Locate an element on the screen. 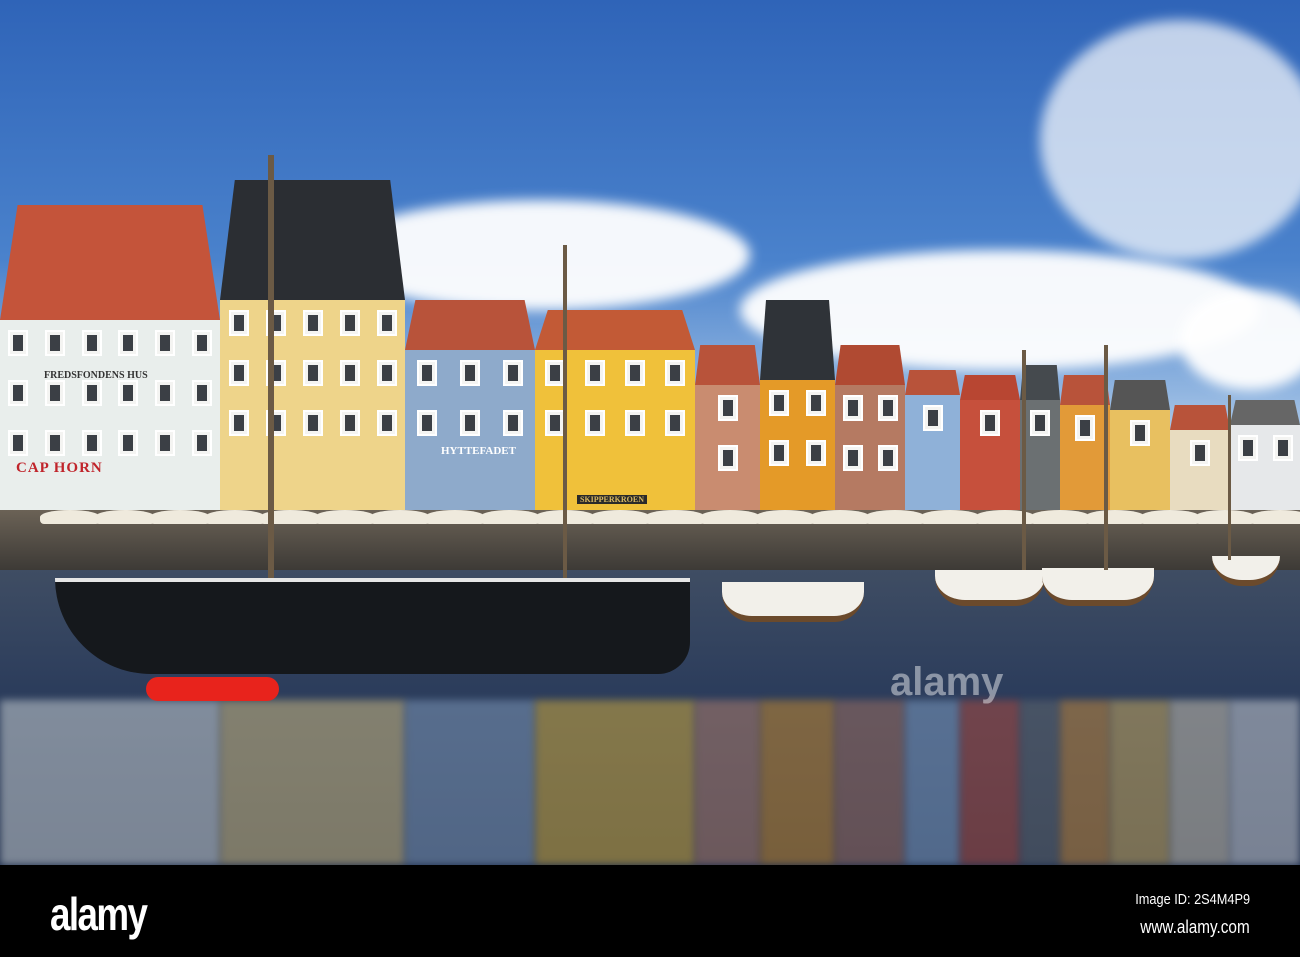  red-dinghy is located at coordinates (212, 689).